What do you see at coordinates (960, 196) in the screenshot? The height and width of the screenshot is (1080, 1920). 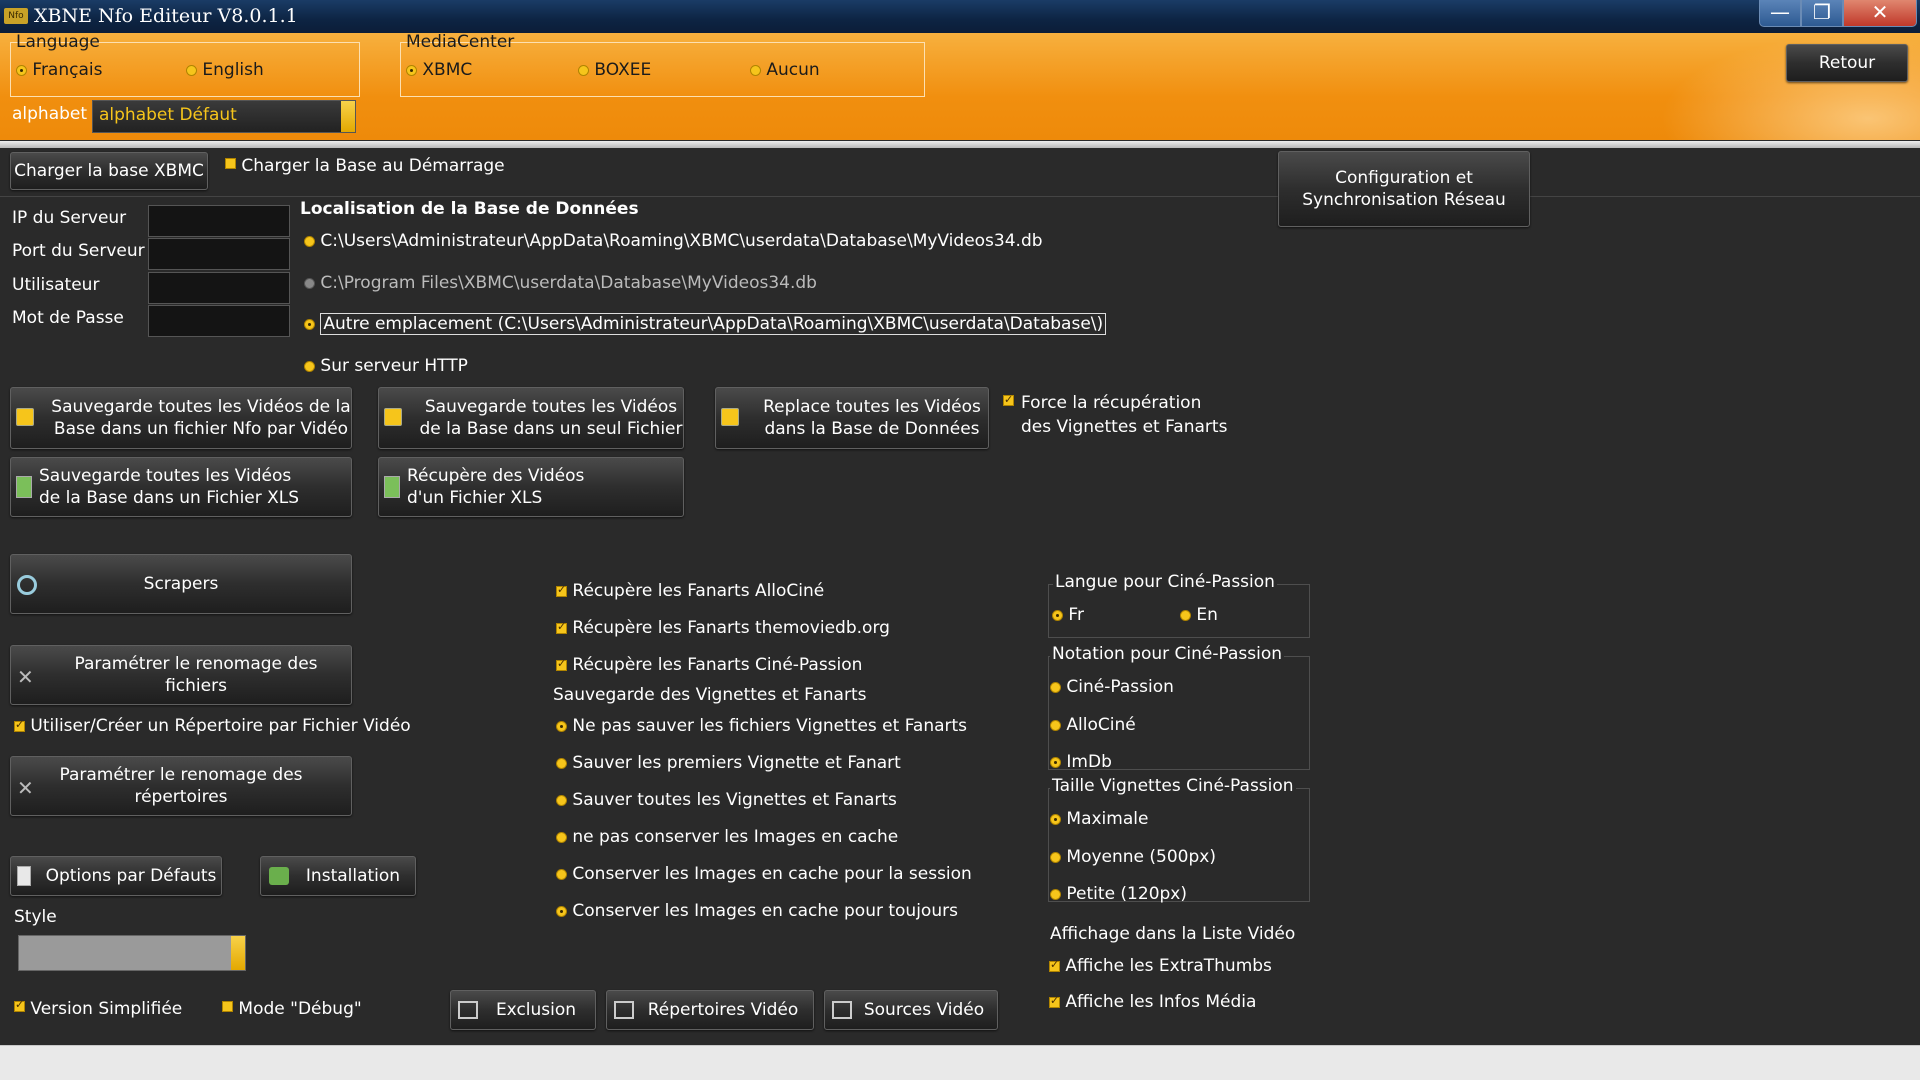 I see `section-divider` at bounding box center [960, 196].